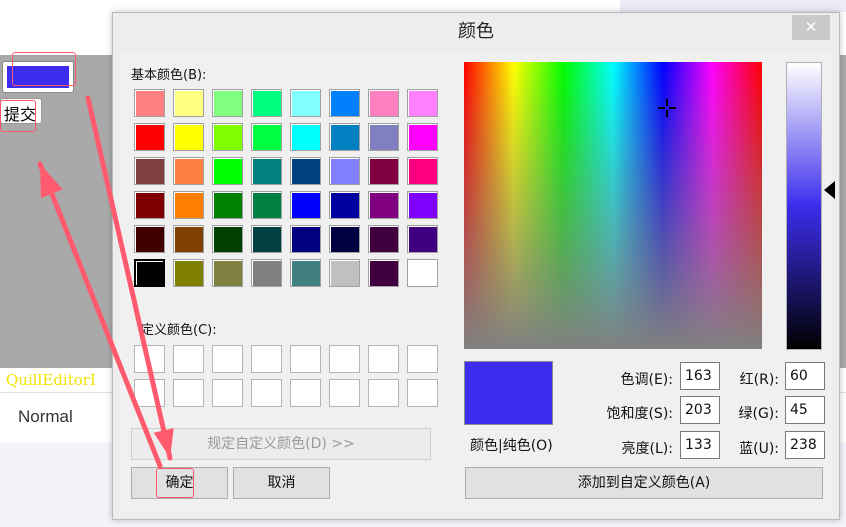 The image size is (846, 527). Describe the element at coordinates (759, 414) in the screenshot. I see `green-label: 绿(G):` at that location.